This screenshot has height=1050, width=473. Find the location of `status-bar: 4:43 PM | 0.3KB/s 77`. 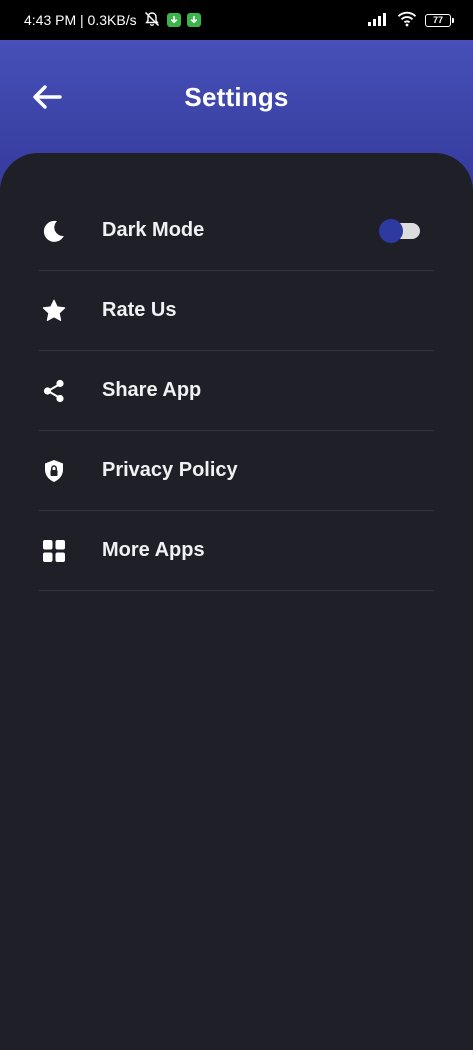

status-bar: 4:43 PM | 0.3KB/s 77 is located at coordinates (236, 20).